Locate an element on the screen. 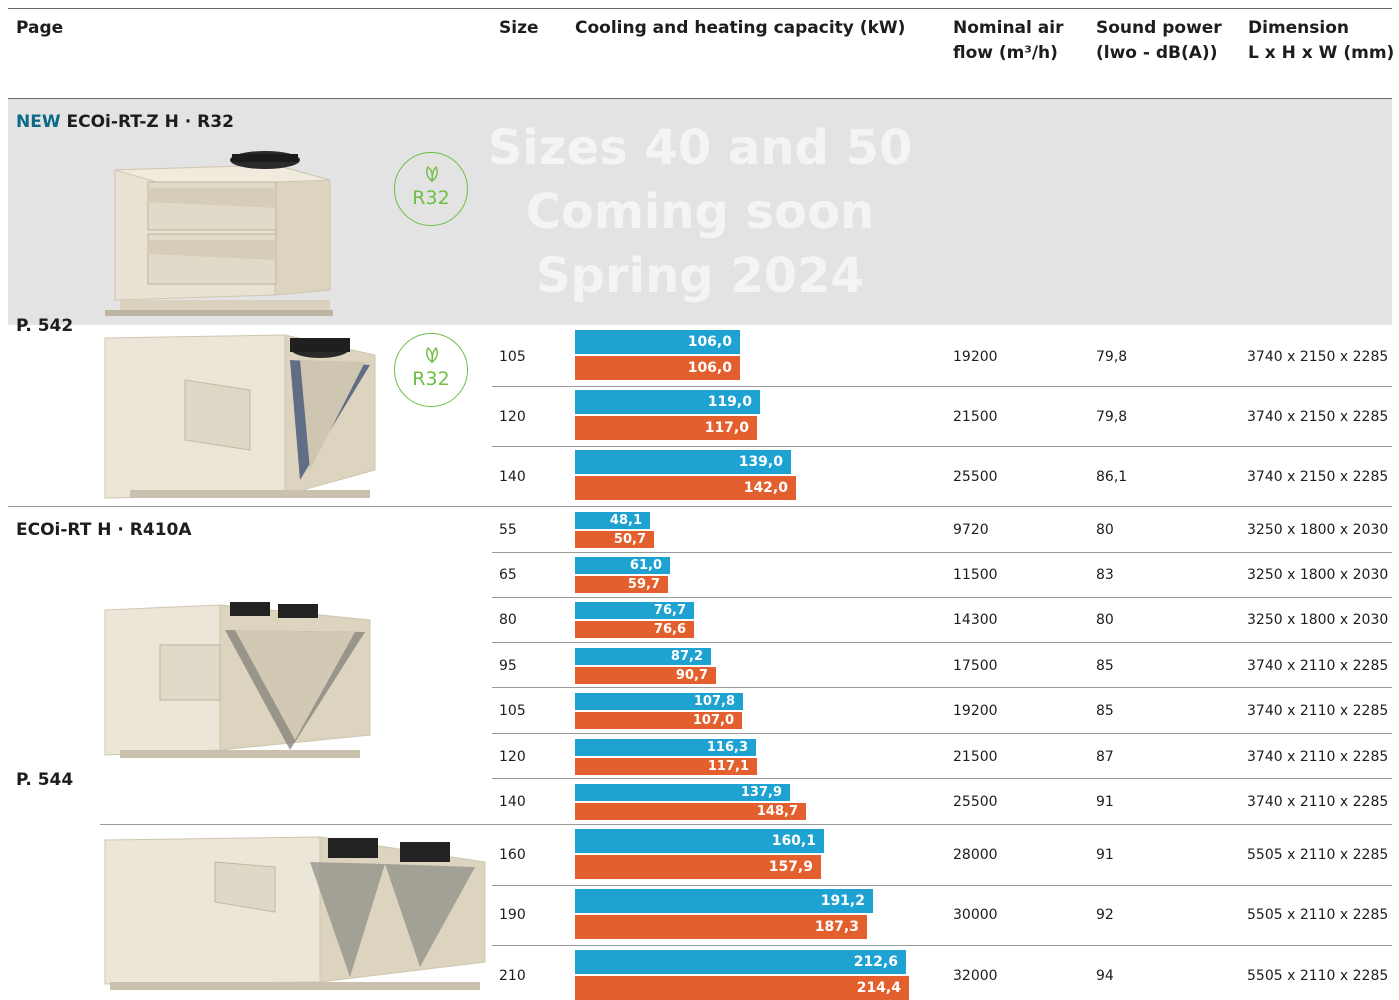  coming-soon-line2: Coming soon is located at coordinates (700, 212).